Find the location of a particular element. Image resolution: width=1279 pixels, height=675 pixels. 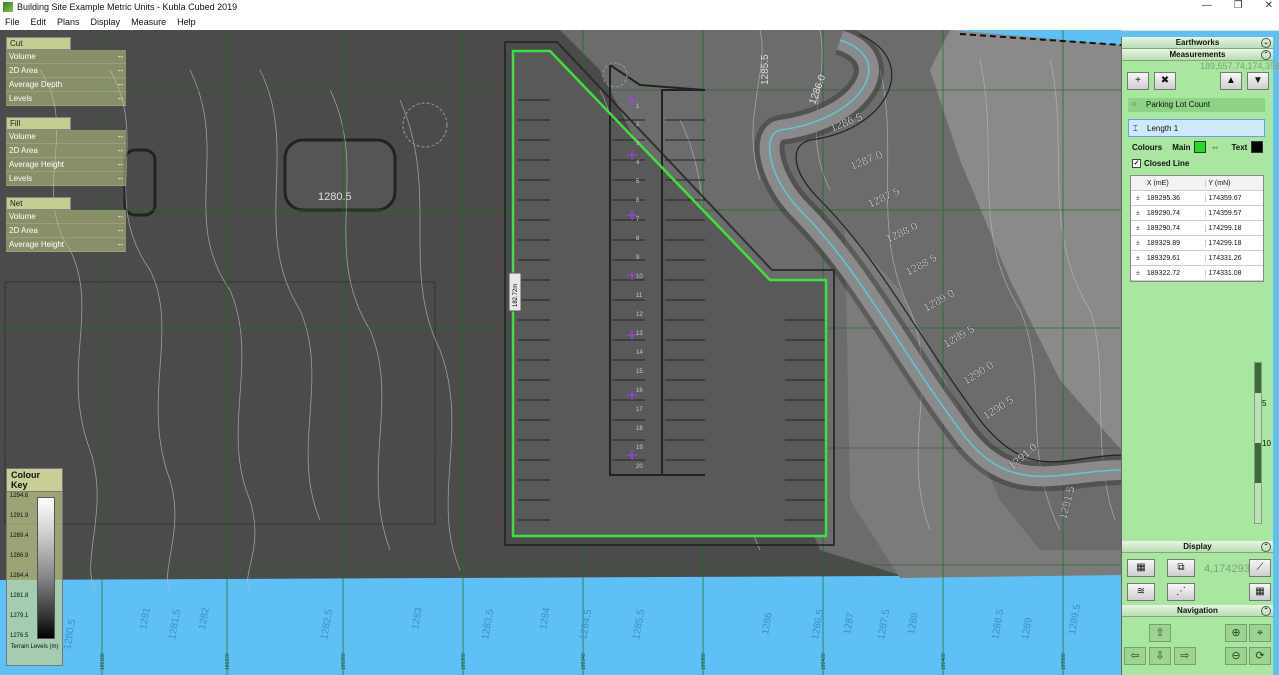

colour-key-footer: Terrain Levels (m) is located at coordinates (34, 647).